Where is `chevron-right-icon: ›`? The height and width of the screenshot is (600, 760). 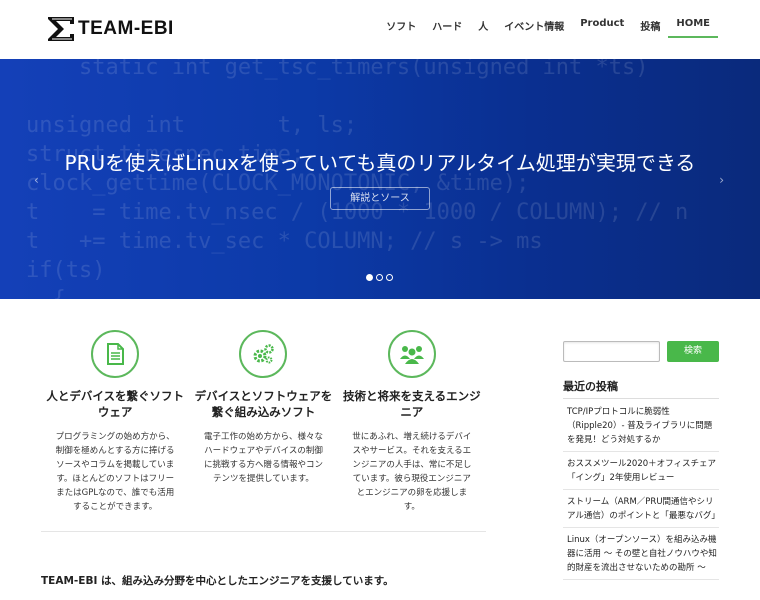
chevron-right-icon: › is located at coordinates (721, 180).